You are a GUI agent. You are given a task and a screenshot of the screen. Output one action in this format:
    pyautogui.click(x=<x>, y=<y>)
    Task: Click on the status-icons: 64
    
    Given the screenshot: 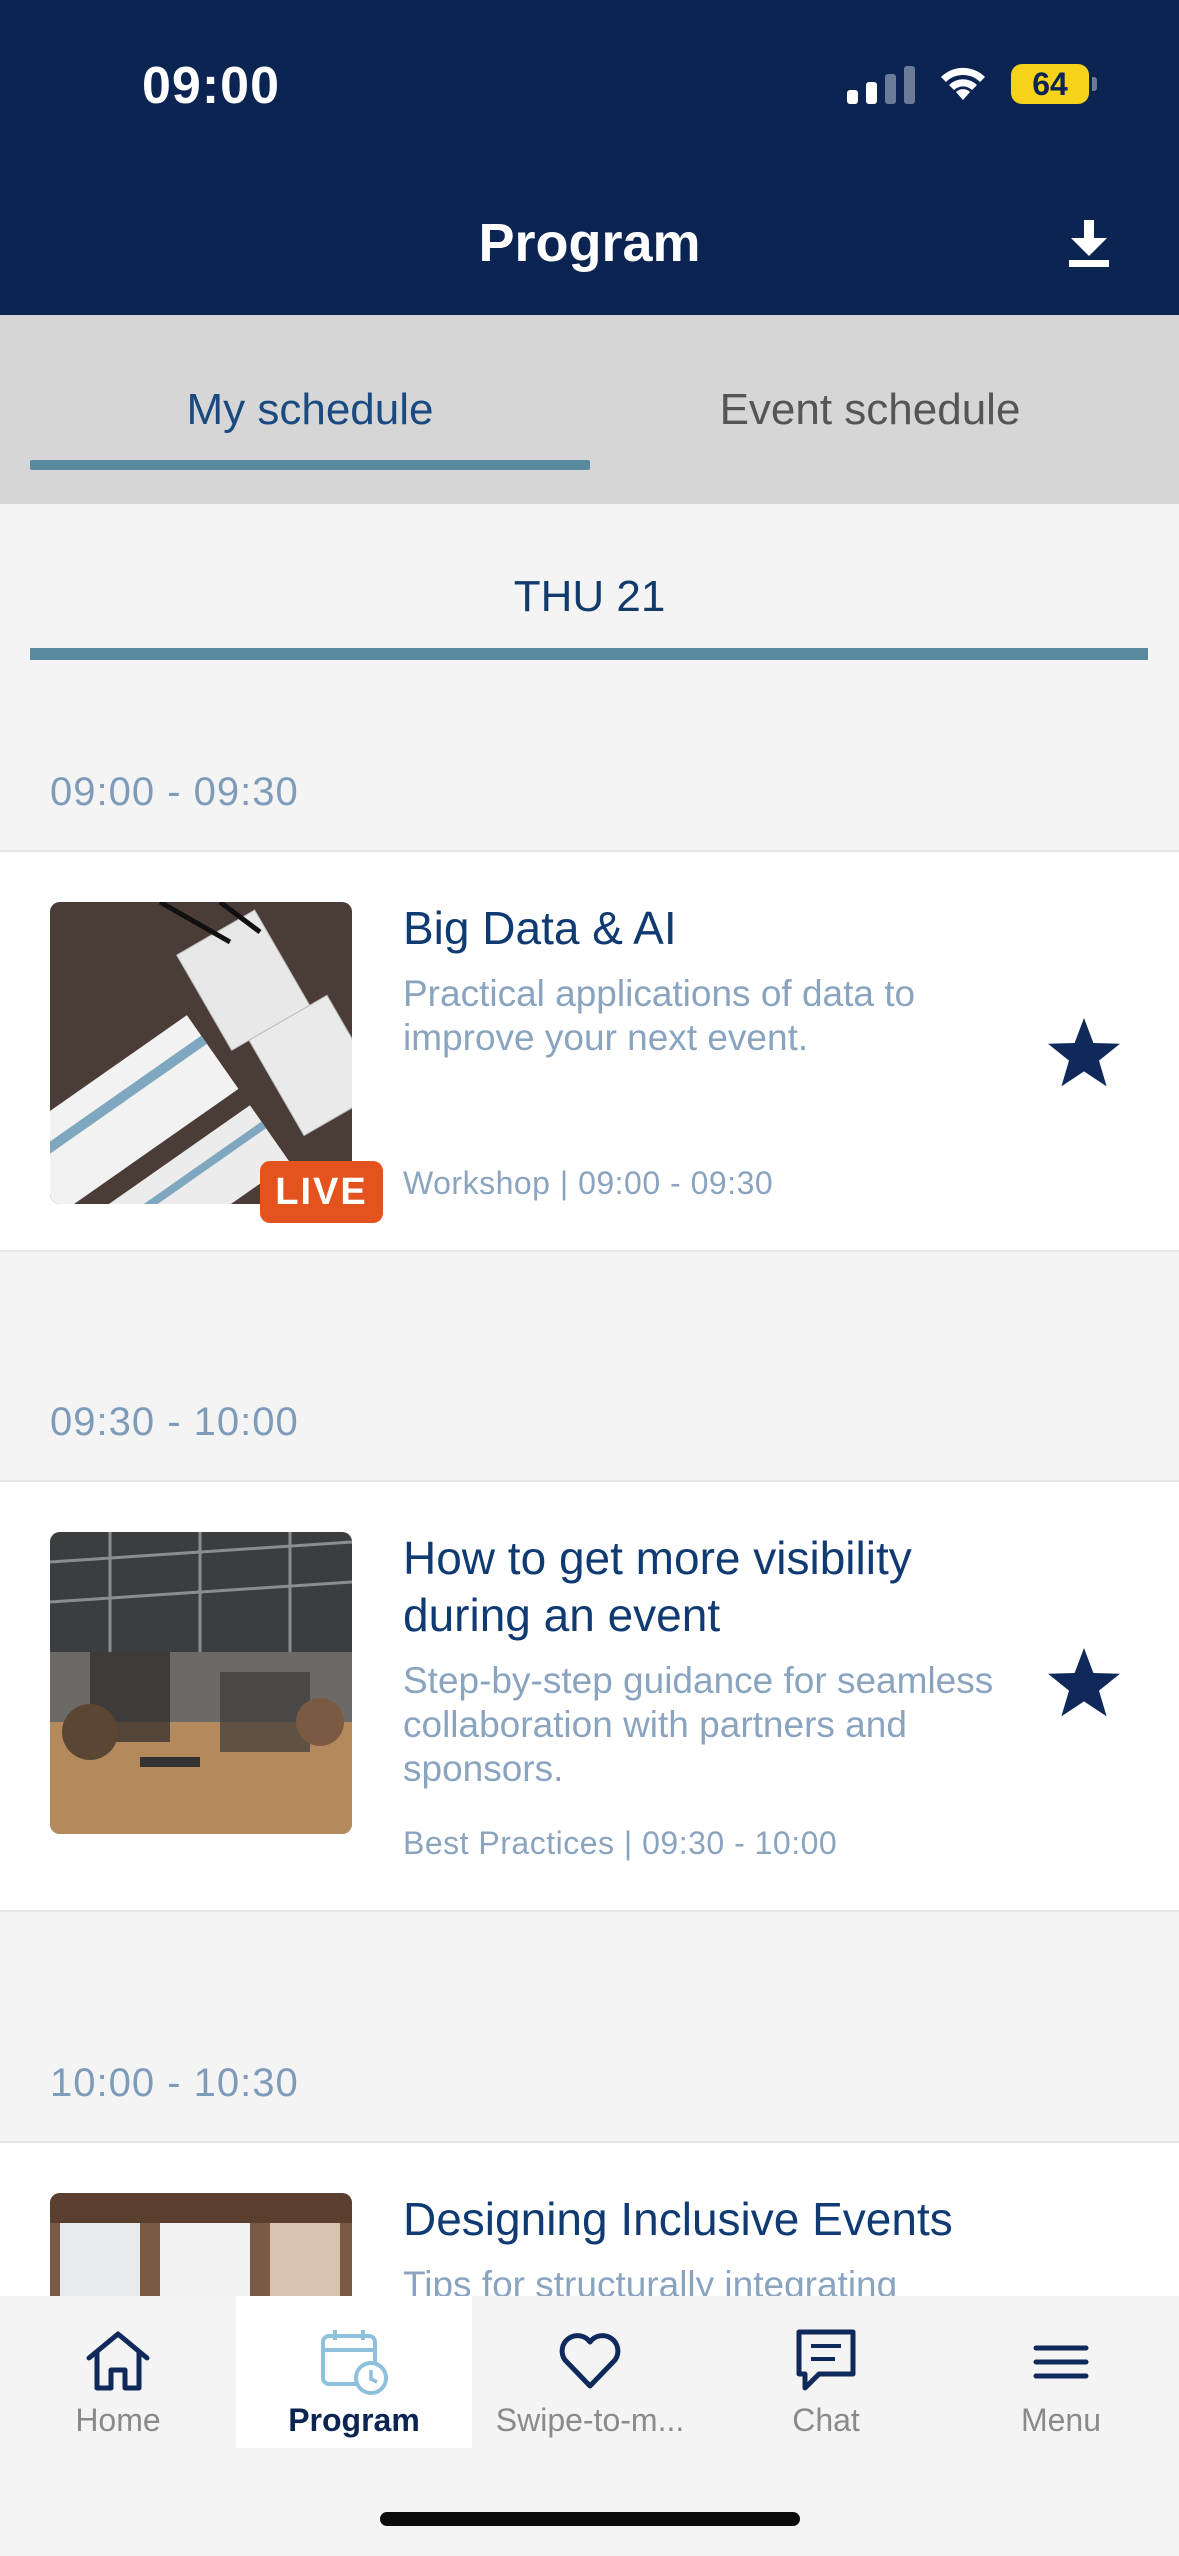 What is the action you would take?
    pyautogui.click(x=972, y=84)
    